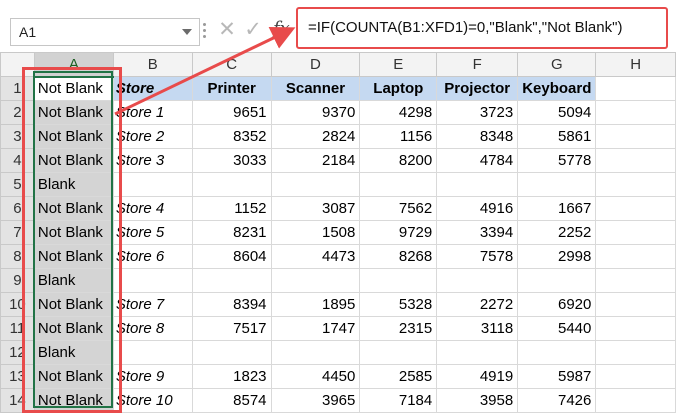 Image resolution: width=676 pixels, height=414 pixels. What do you see at coordinates (231, 112) in the screenshot?
I see `value-cell: 9651` at bounding box center [231, 112].